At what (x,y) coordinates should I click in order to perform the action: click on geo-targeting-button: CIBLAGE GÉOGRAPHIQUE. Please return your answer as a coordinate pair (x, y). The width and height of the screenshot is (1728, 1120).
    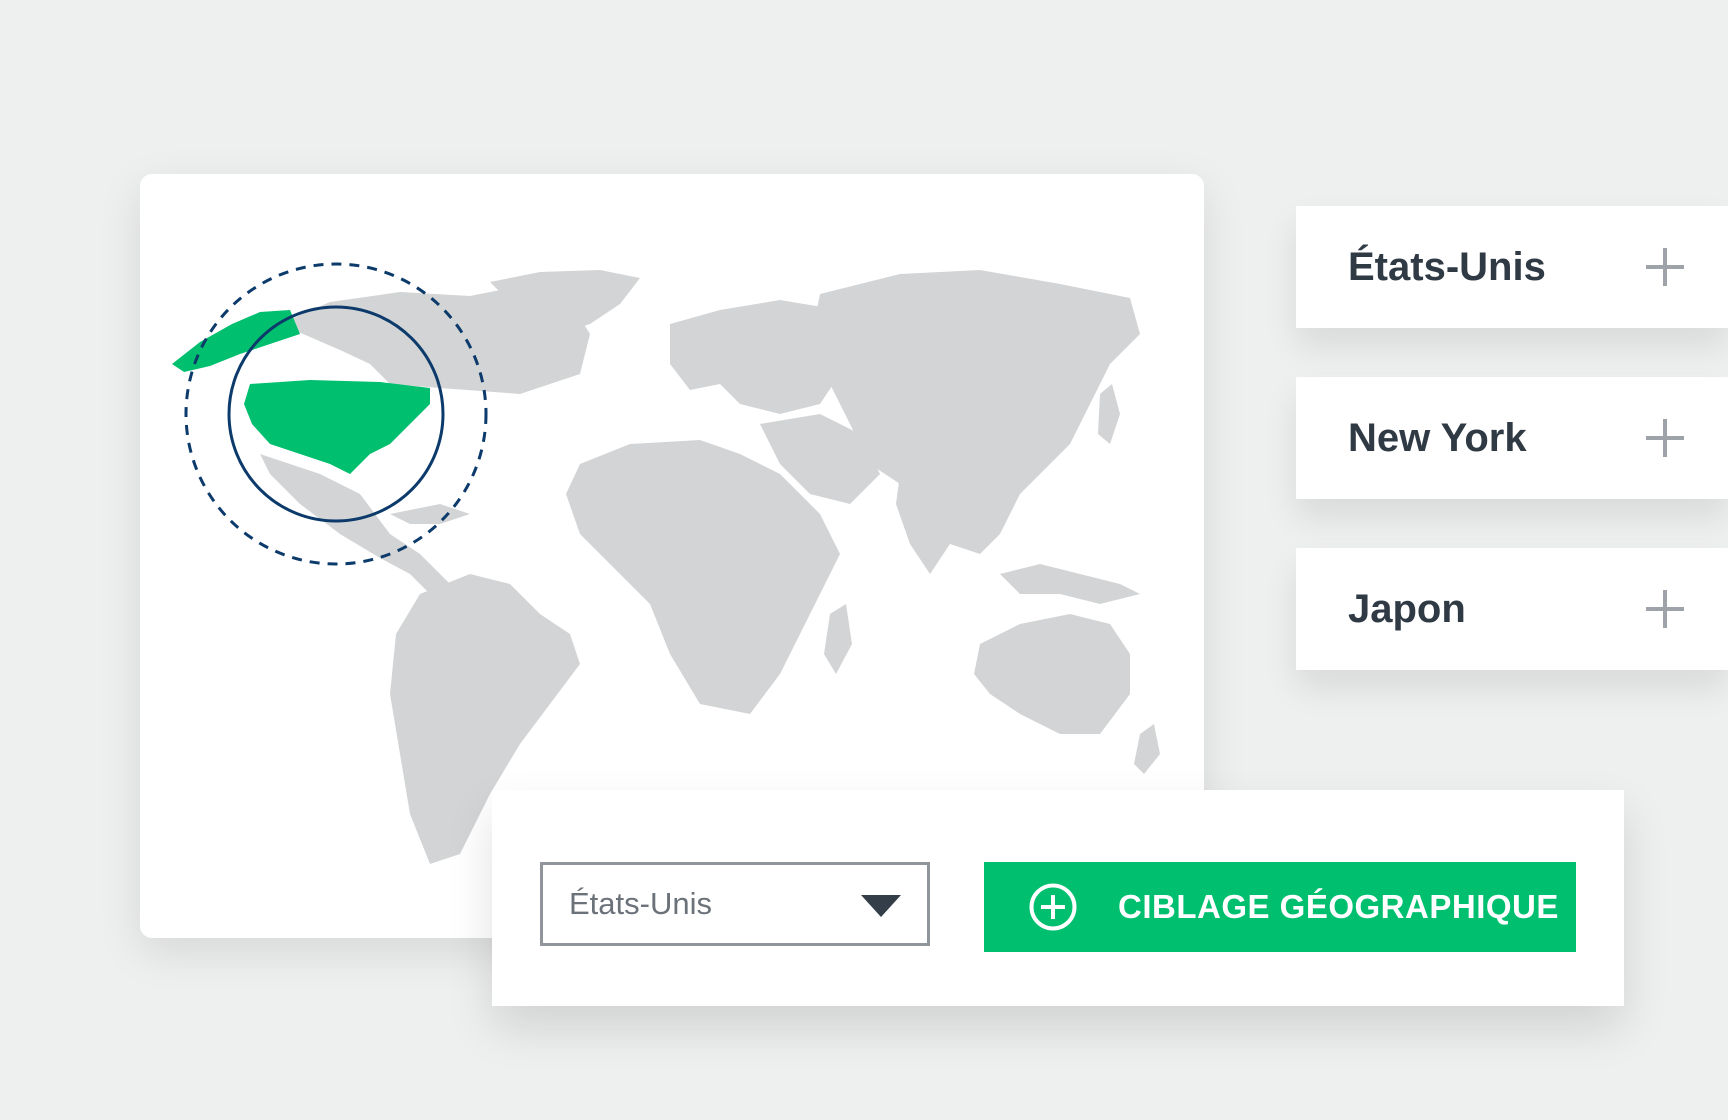
    Looking at the image, I should click on (1280, 907).